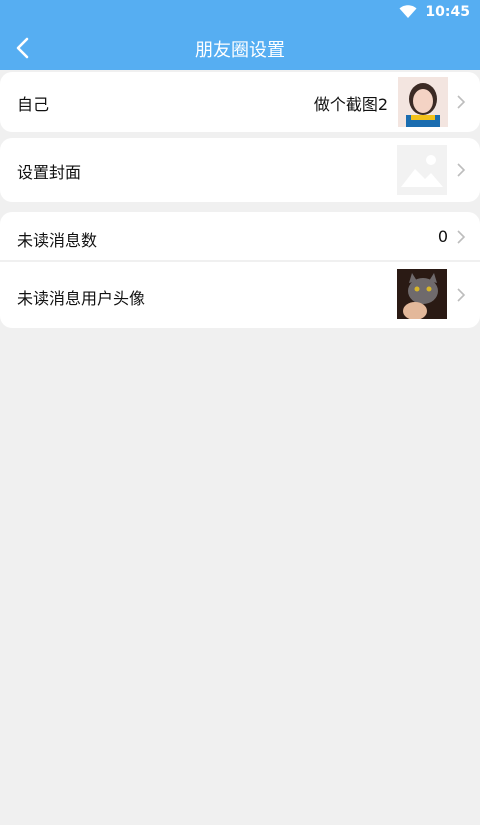 The image size is (480, 825). I want to click on self-value: 做个截图2, so click(350, 104).